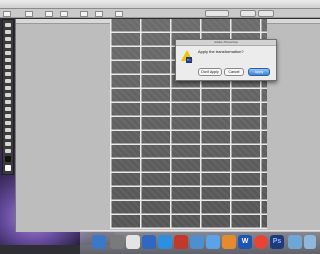 The height and width of the screenshot is (254, 320). I want to click on crop-tool-icon, so click(8, 53).